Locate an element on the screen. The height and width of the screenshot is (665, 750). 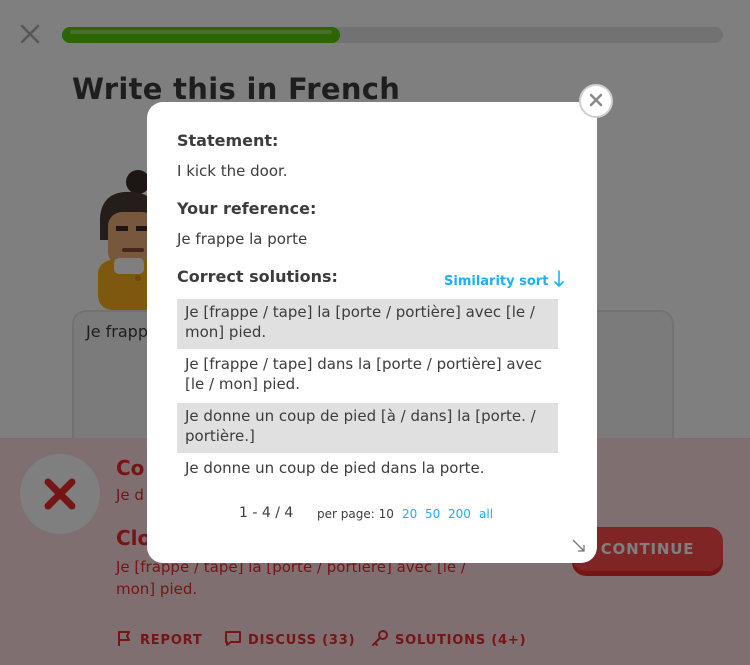
close-modal-button is located at coordinates (596, 101).